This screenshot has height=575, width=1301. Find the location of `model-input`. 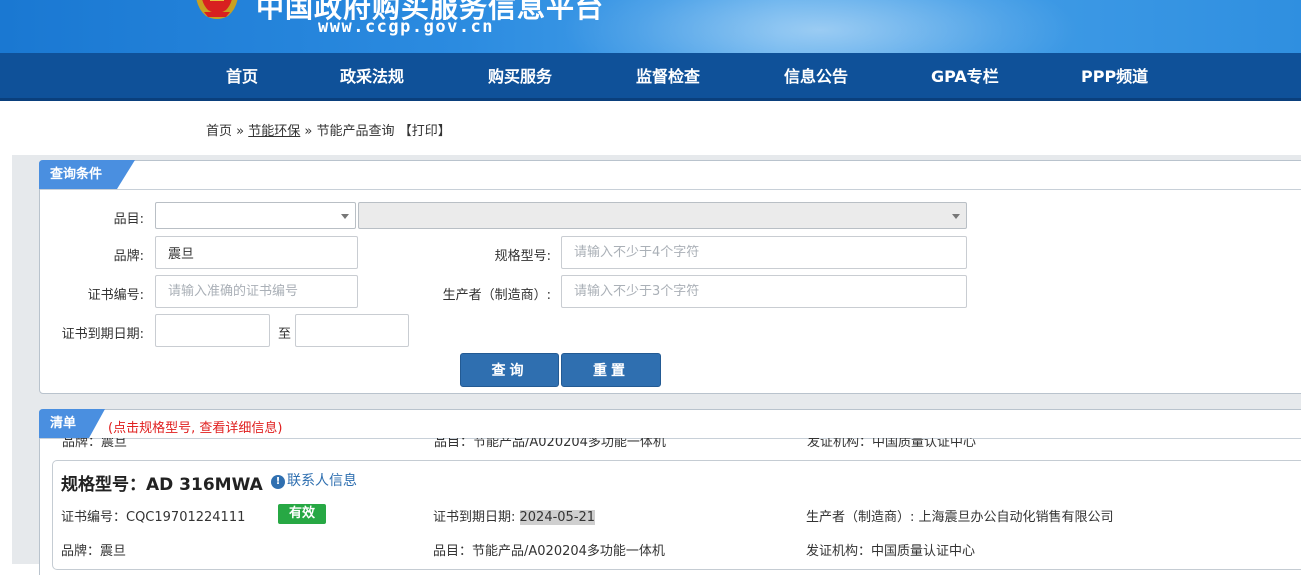

model-input is located at coordinates (764, 252).